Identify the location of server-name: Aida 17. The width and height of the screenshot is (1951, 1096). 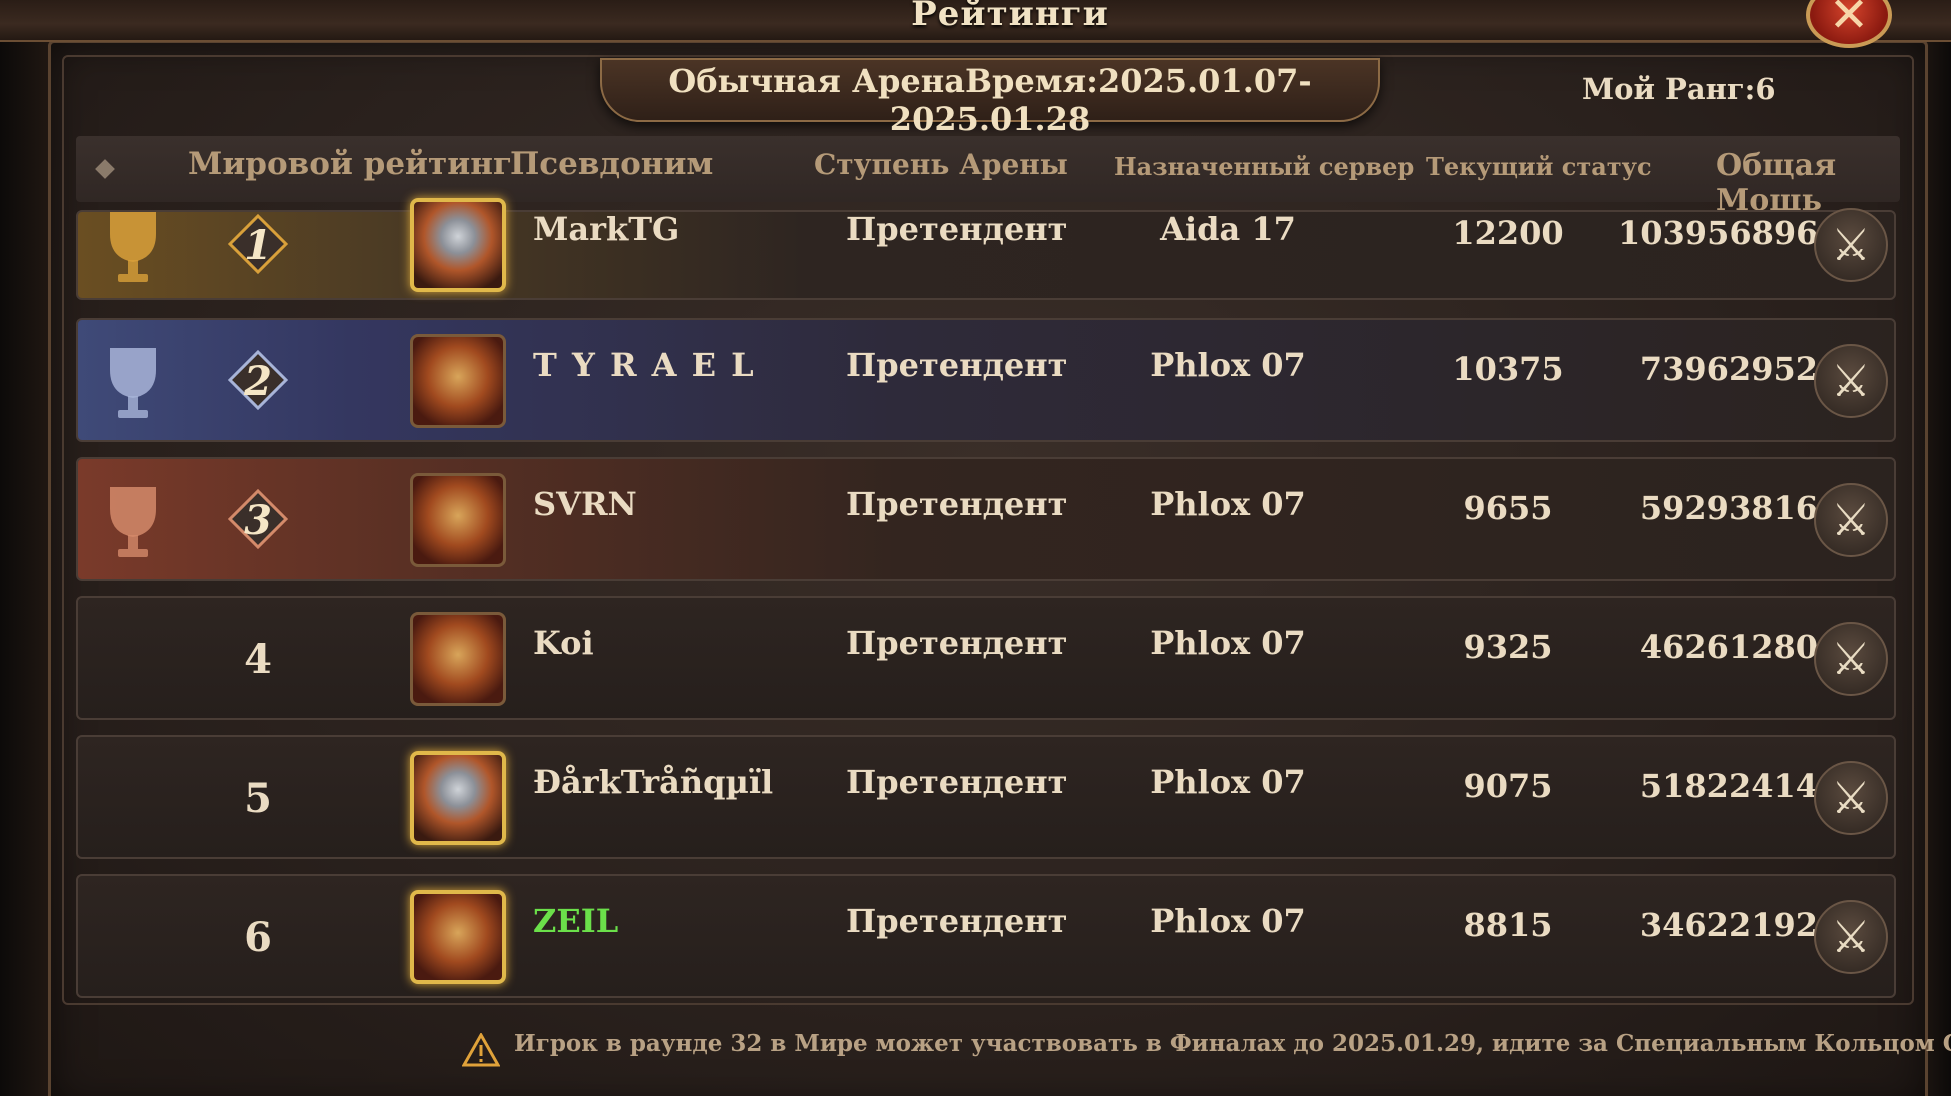
(1228, 229).